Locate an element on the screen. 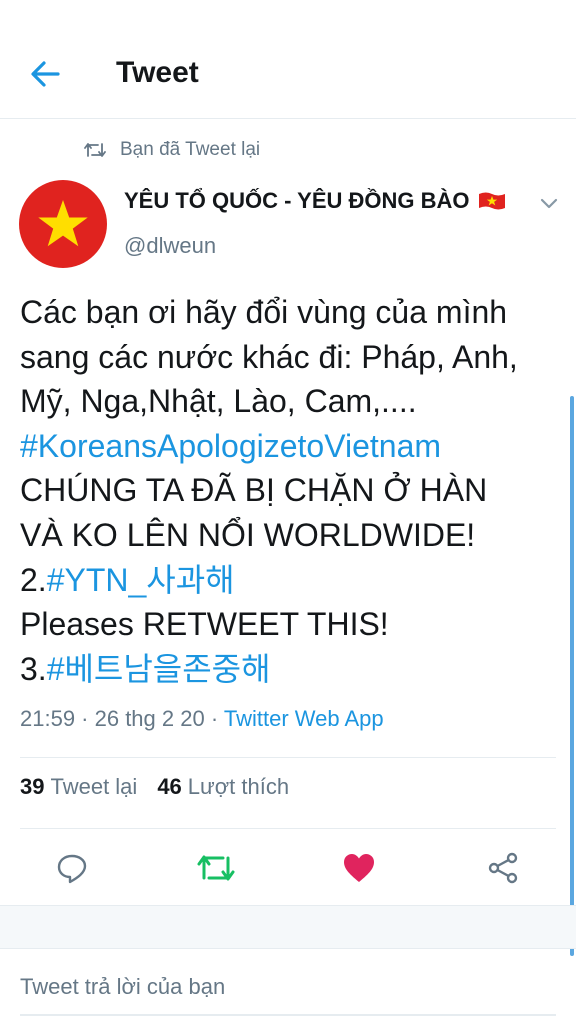 Image resolution: width=576 pixels, height=1024 pixels. tweet-line: Các bạn ơi hãy đổi vùng của mình is located at coordinates (264, 312).